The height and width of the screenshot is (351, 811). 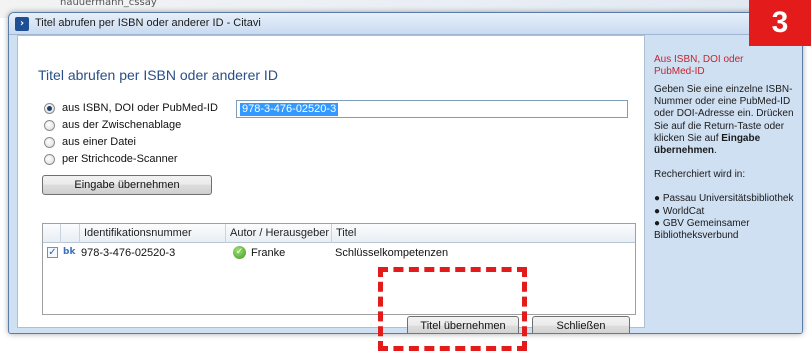 What do you see at coordinates (289, 109) in the screenshot?
I see `id-input-selected-text: 978-3-476-02520-3` at bounding box center [289, 109].